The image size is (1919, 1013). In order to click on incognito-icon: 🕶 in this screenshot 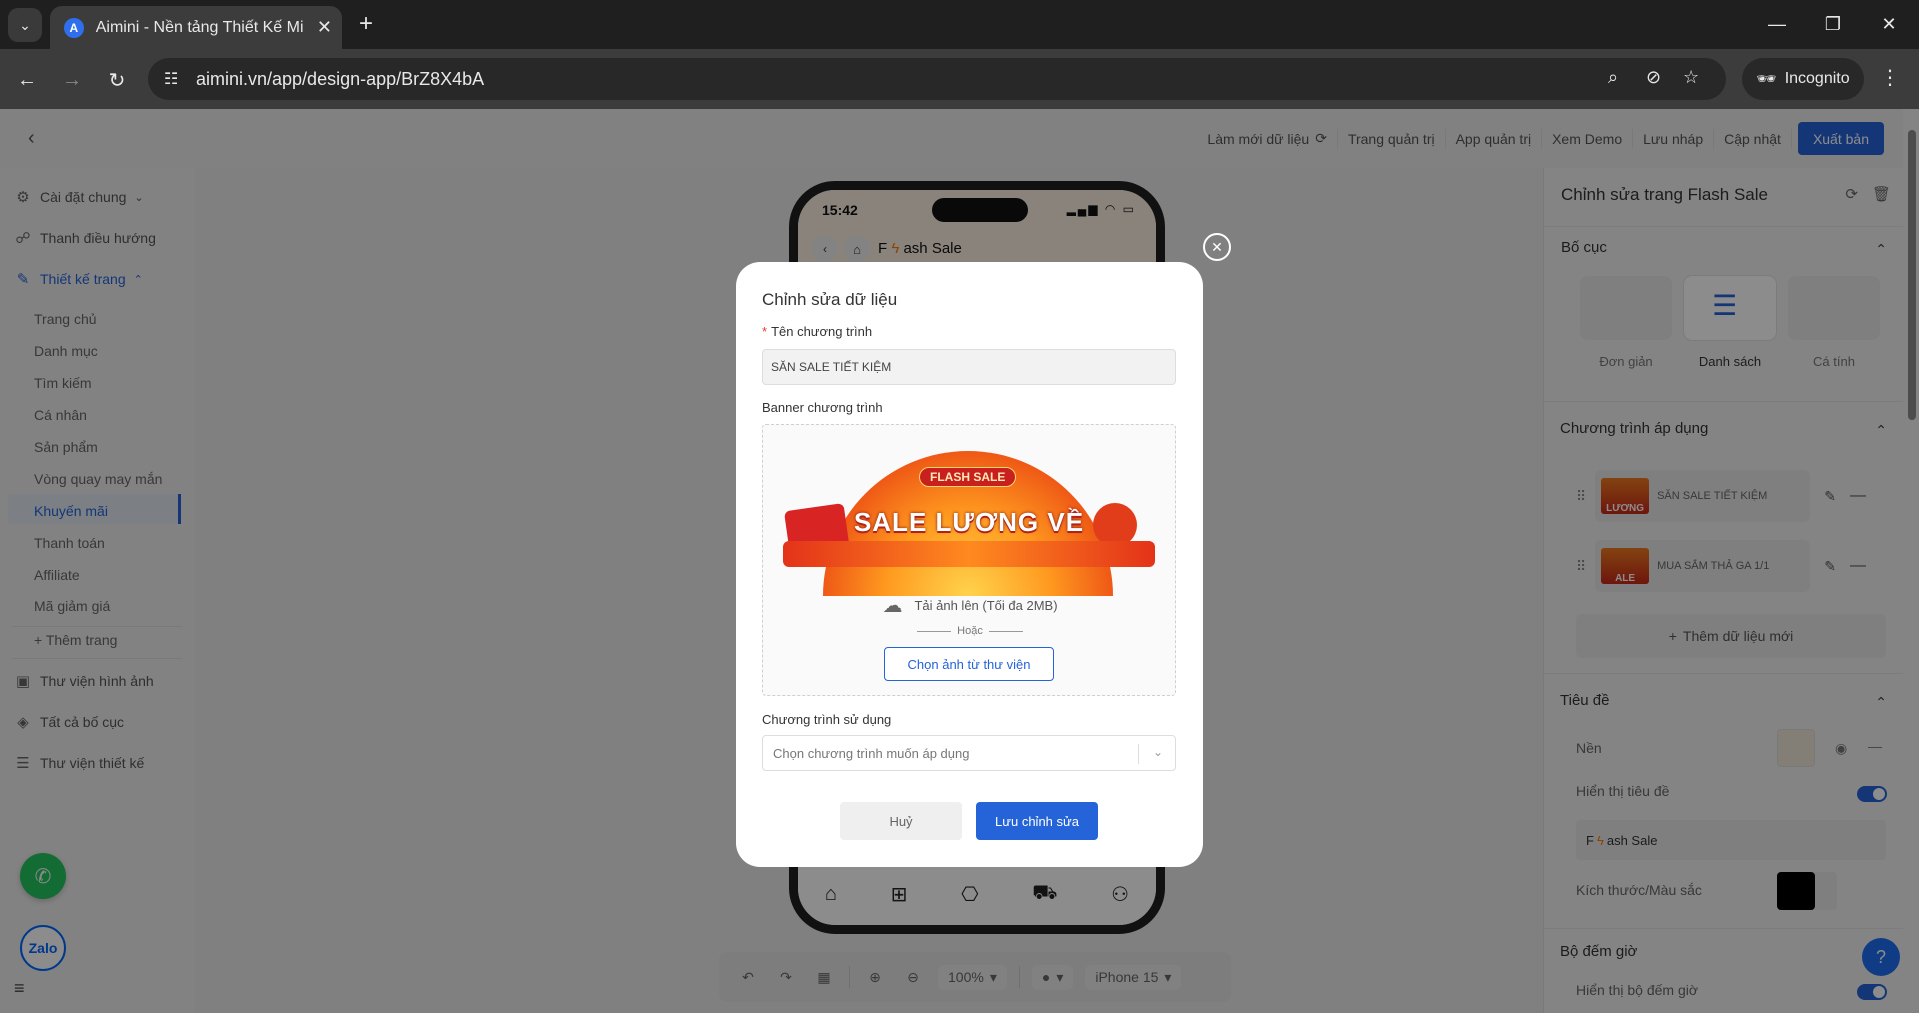, I will do `click(1766, 79)`.